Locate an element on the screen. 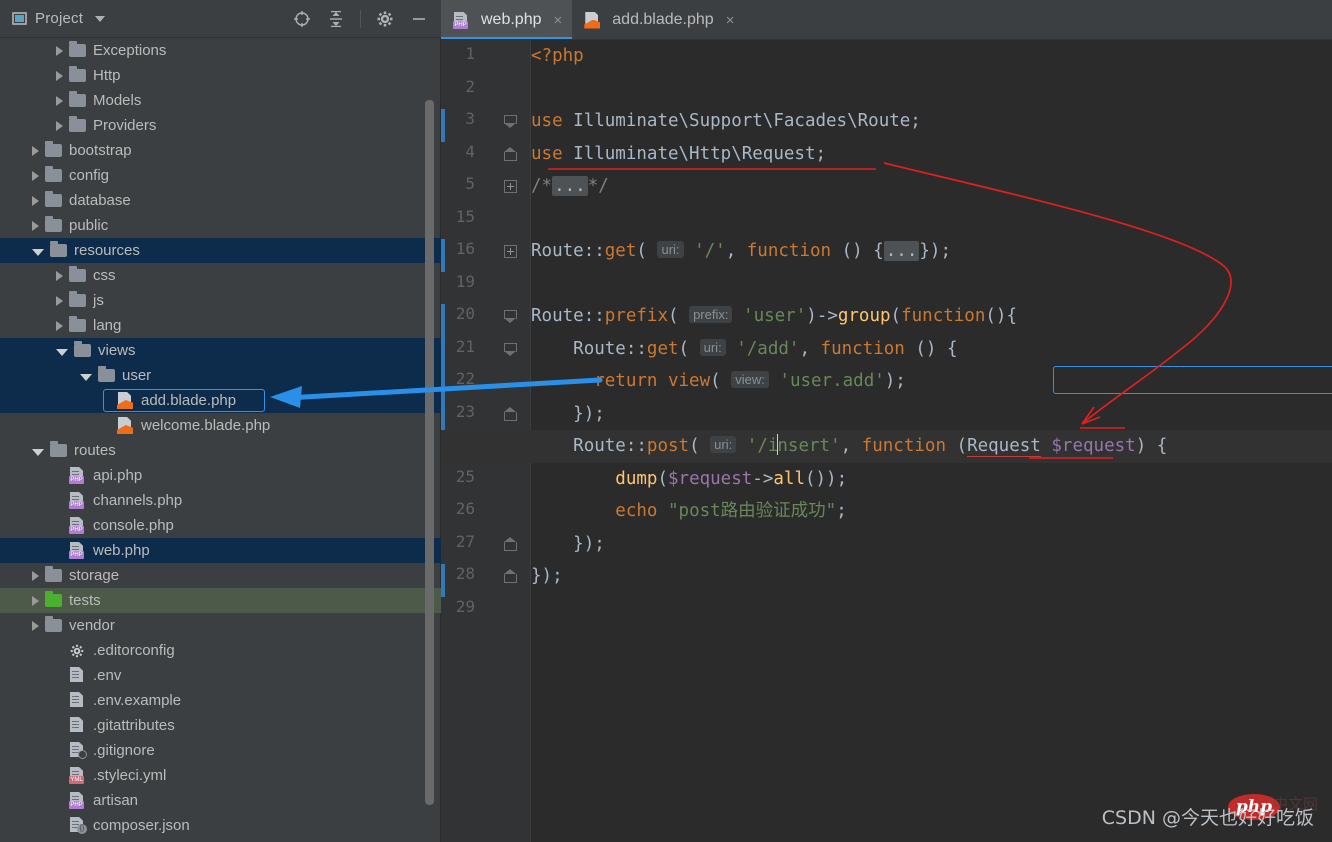 The width and height of the screenshot is (1332, 842). tree-item-Exceptions: Exceptions is located at coordinates (220, 50).